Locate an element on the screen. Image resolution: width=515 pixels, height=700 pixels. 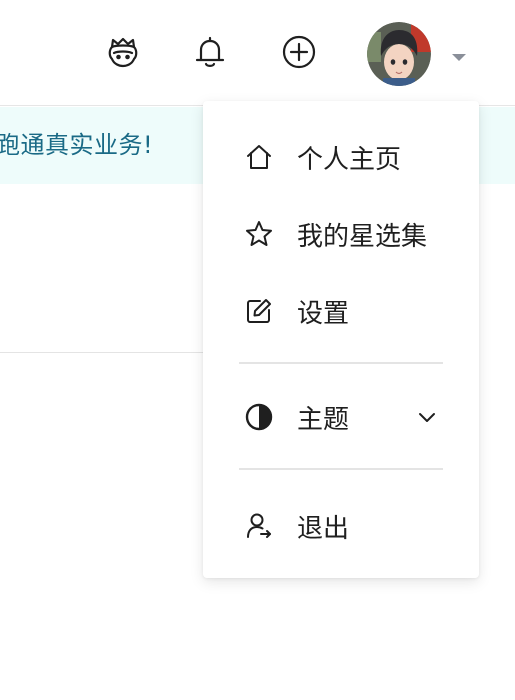
chevron-down-icon is located at coordinates (427, 417).